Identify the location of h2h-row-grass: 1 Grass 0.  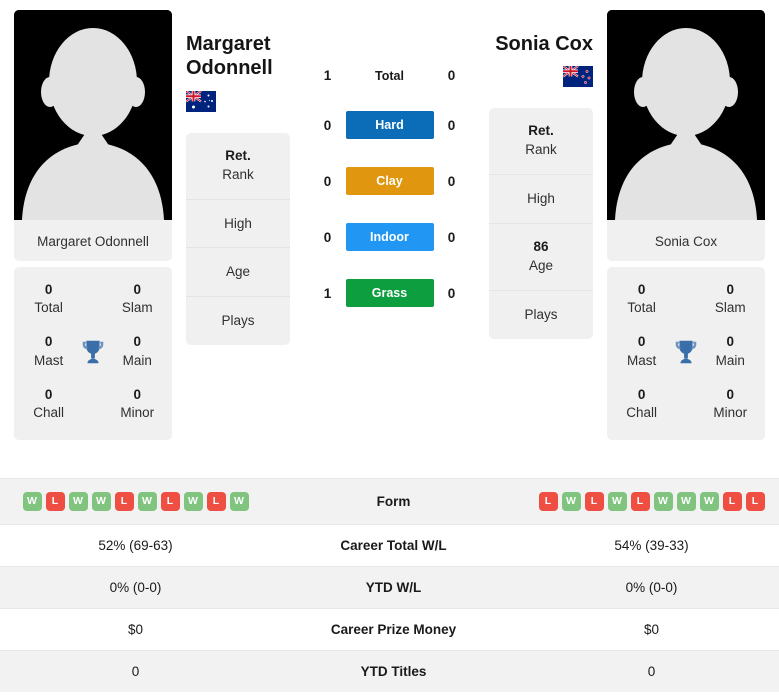
(389, 293).